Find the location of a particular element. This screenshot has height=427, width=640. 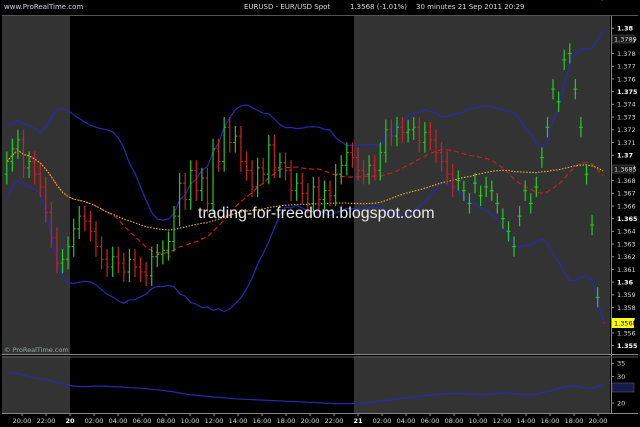

sma-value-label: 1.3685 is located at coordinates (625, 170).